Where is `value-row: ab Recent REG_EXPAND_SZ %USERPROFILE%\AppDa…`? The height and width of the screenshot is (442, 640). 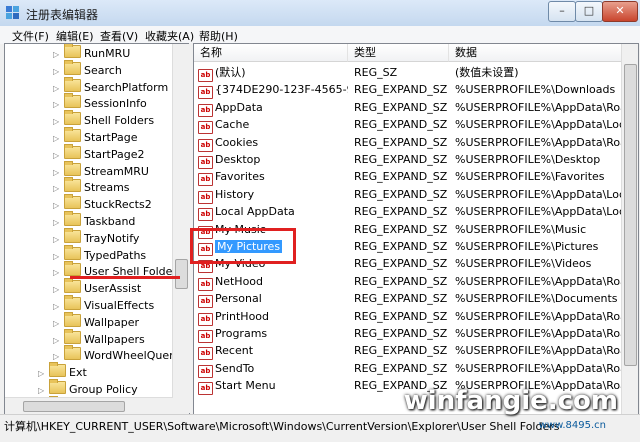 value-row: ab Recent REG_EXPAND_SZ %USERPROFILE%\AppDa… is located at coordinates (408, 351).